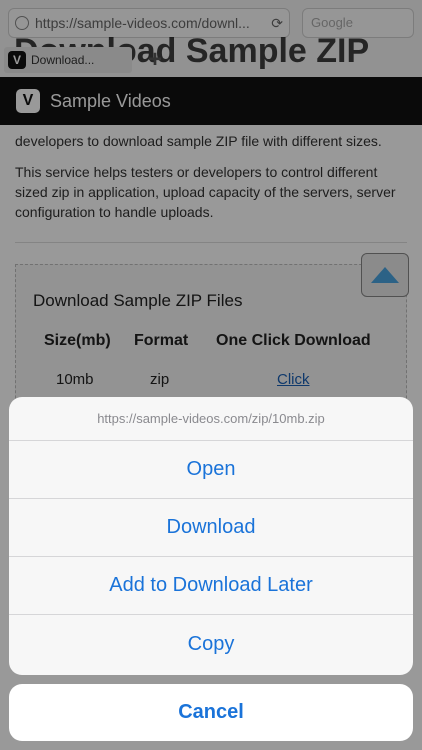  What do you see at coordinates (211, 528) in the screenshot?
I see `download-button: Download` at bounding box center [211, 528].